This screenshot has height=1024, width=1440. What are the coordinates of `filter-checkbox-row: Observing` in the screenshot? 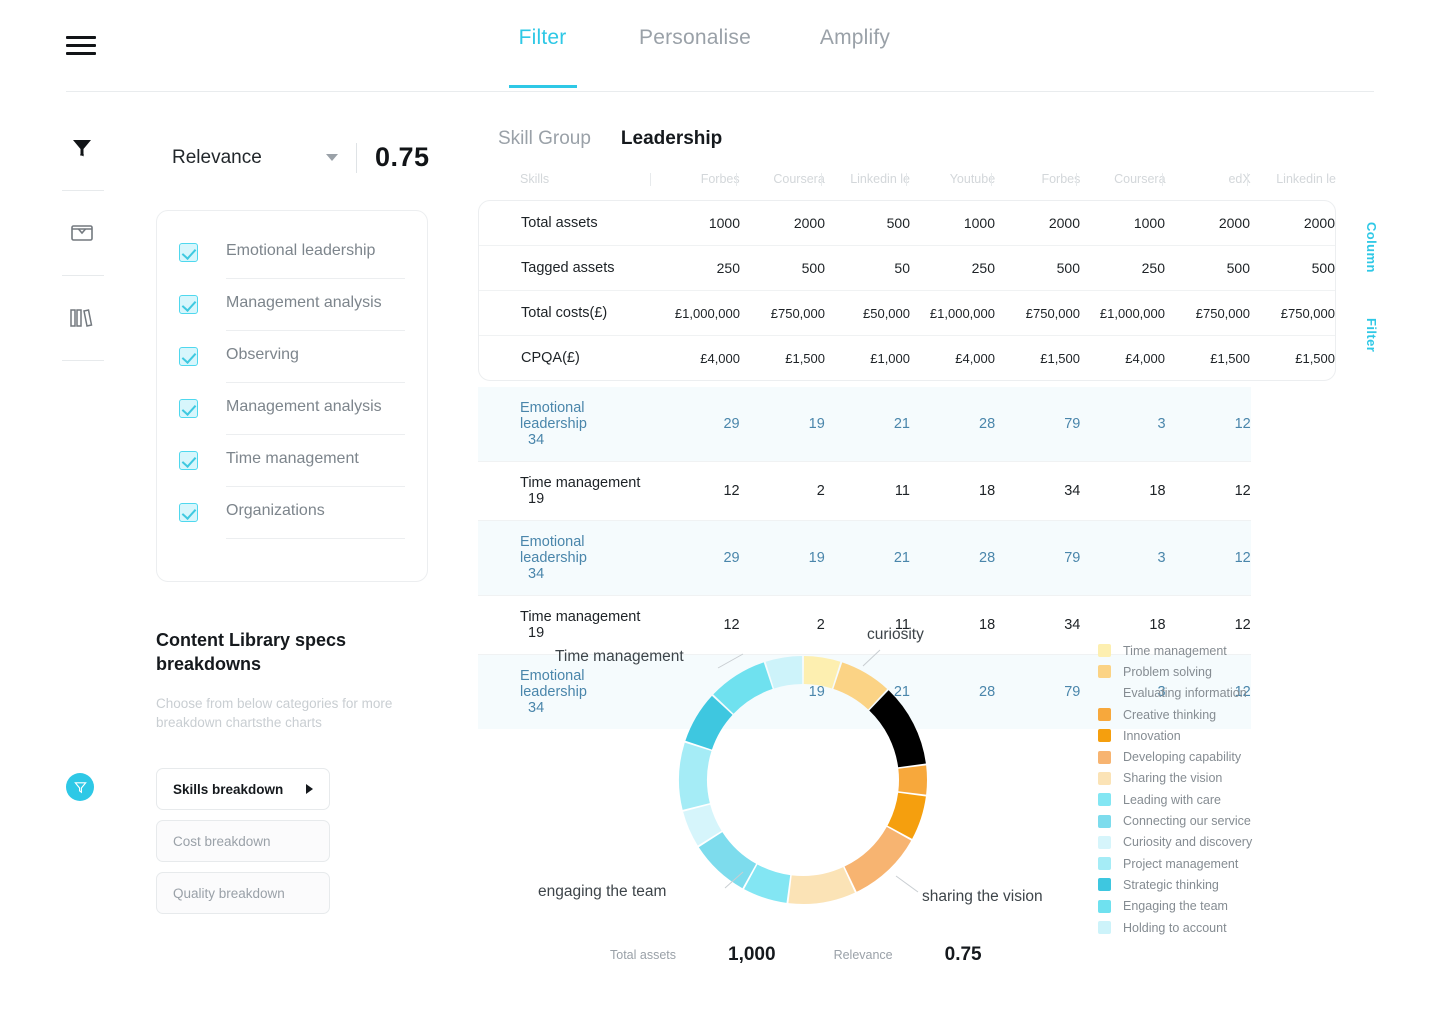 It's located at (292, 357).